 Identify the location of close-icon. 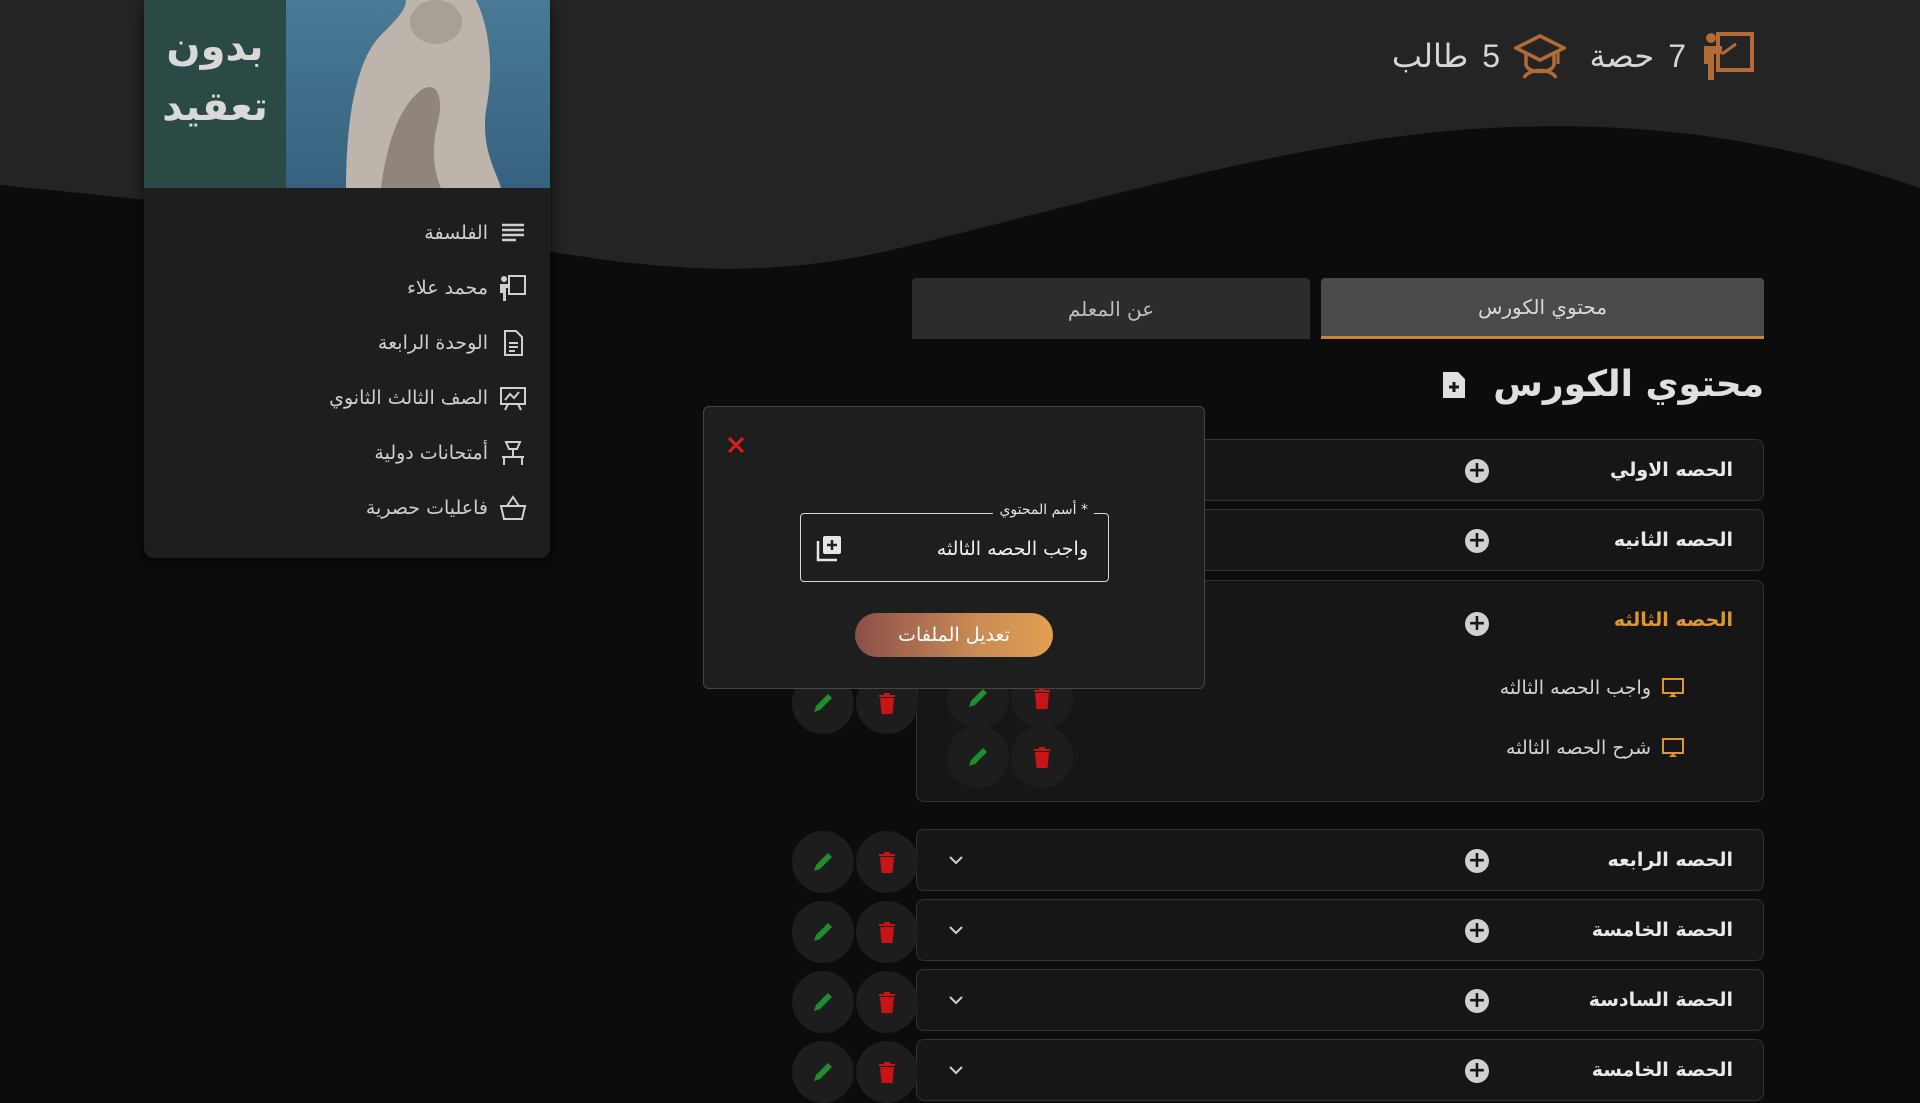
(736, 445).